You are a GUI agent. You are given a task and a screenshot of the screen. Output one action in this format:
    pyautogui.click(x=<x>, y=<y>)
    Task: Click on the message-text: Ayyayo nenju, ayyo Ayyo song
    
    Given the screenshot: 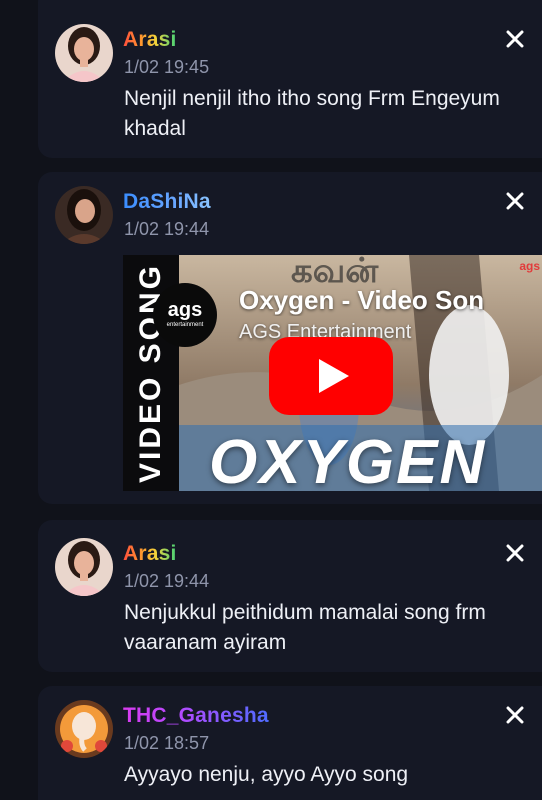 What is the action you would take?
    pyautogui.click(x=266, y=774)
    